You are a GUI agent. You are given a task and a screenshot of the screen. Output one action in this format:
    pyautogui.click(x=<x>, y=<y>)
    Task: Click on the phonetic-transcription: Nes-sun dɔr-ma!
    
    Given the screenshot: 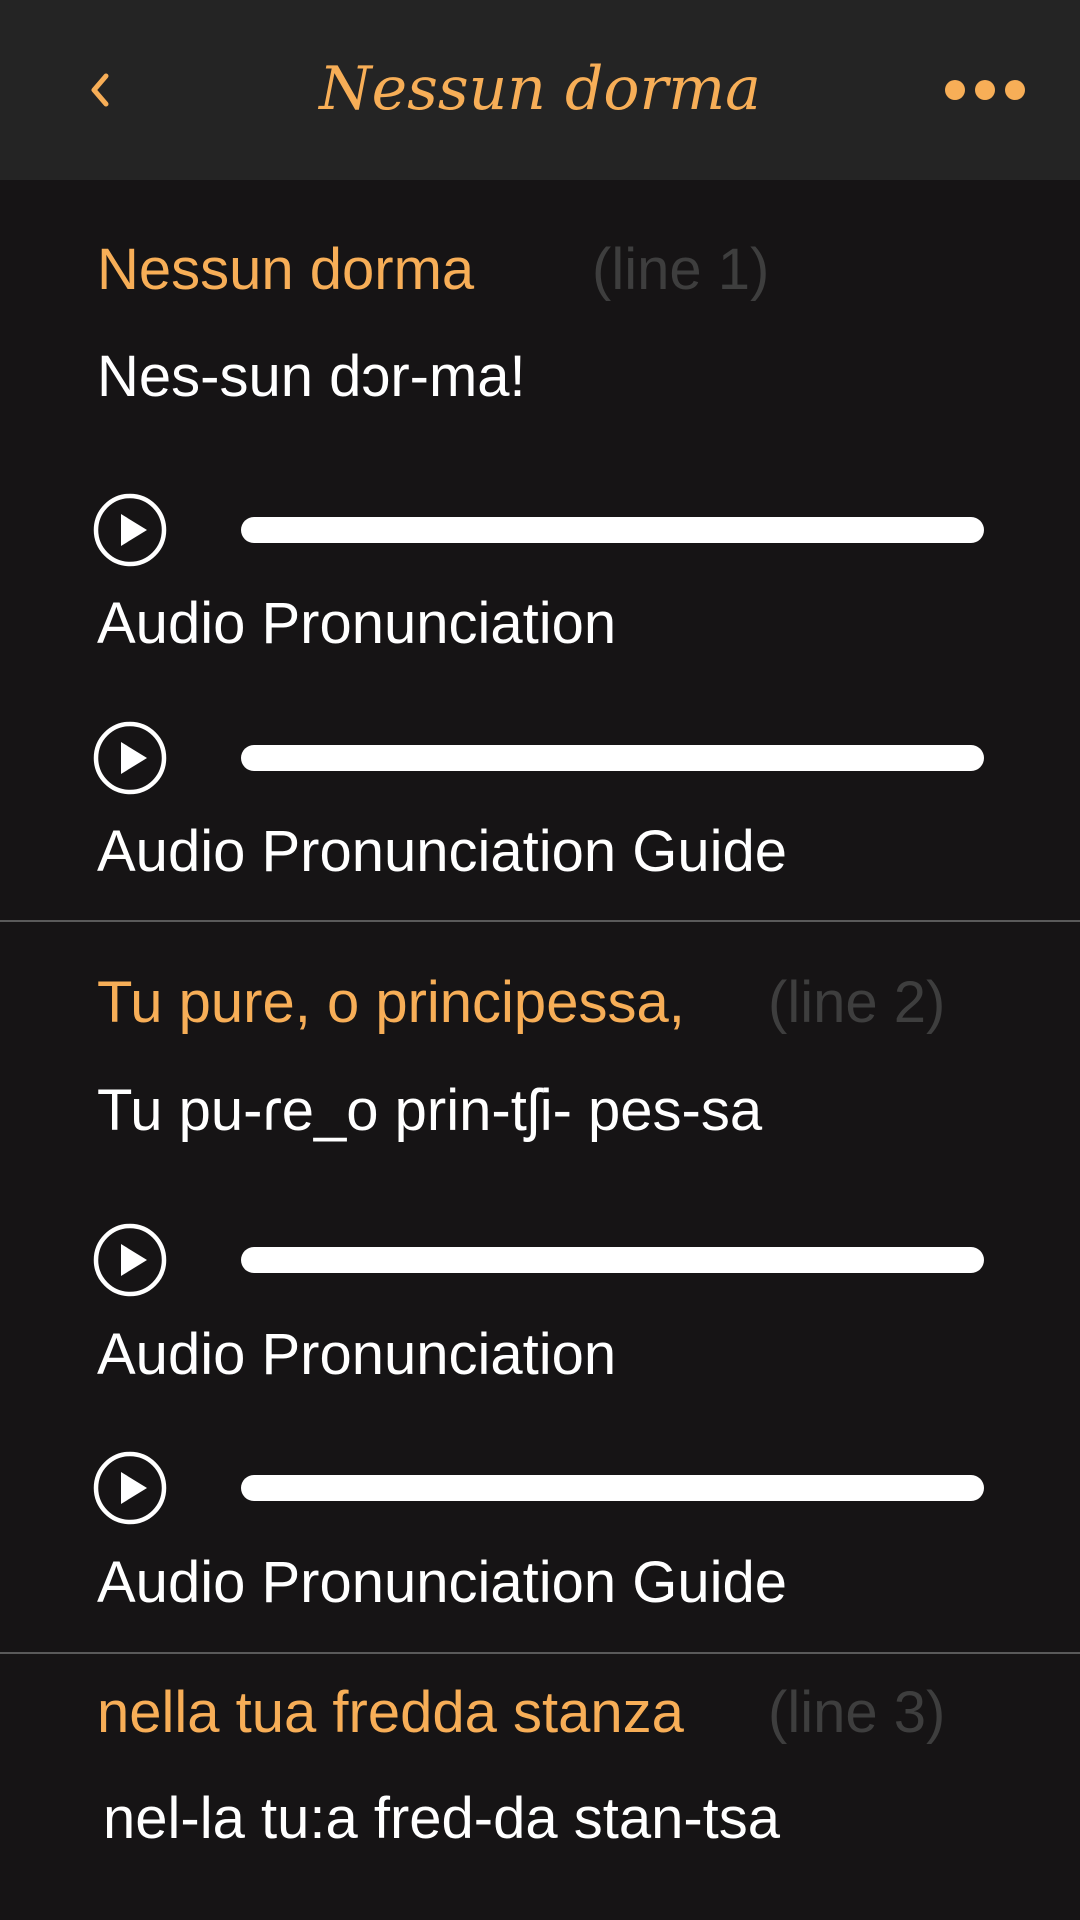 What is the action you would take?
    pyautogui.click(x=311, y=376)
    